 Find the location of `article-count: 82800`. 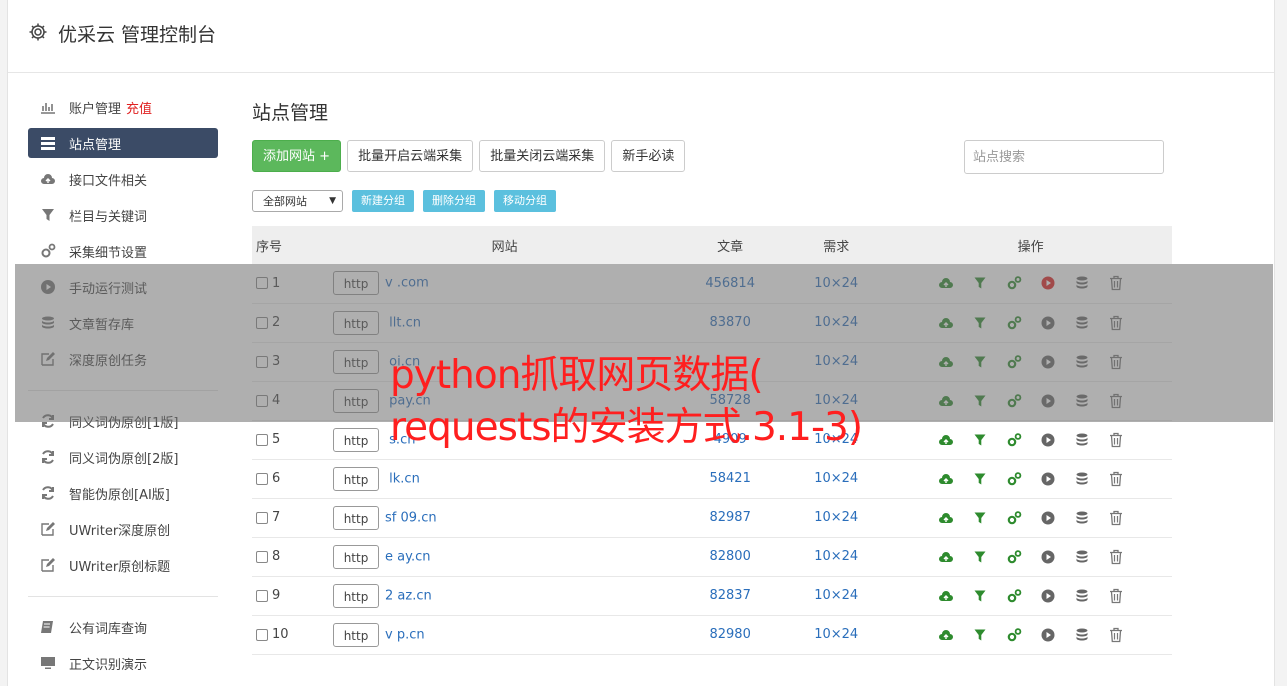

article-count: 82800 is located at coordinates (730, 556).